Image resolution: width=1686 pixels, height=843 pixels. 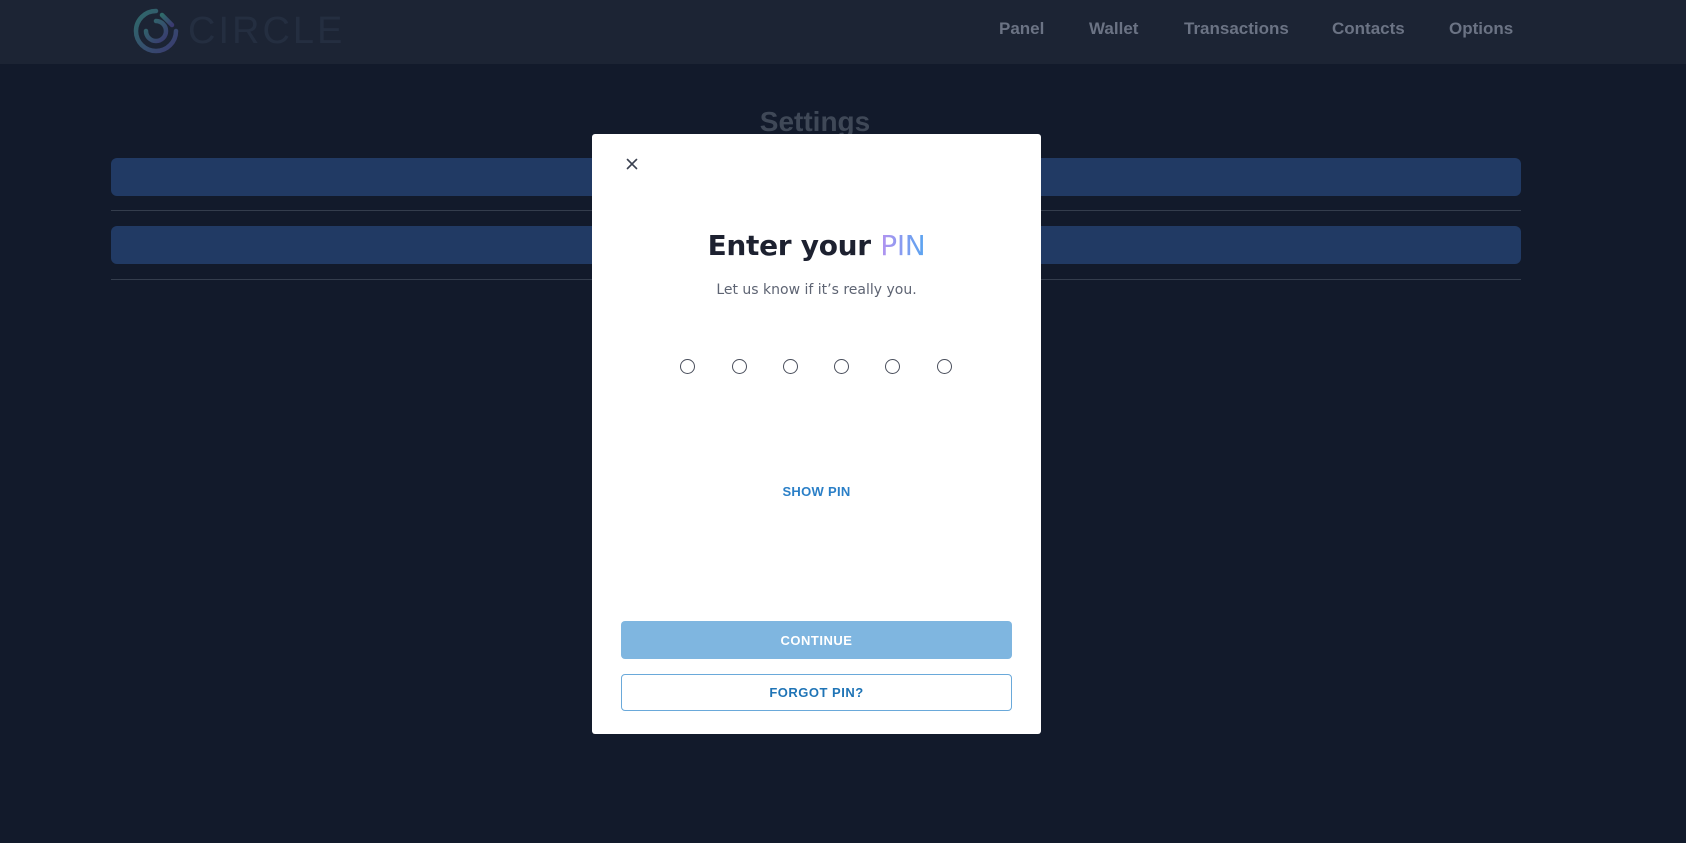 I want to click on modal-title-prefix: Enter your, so click(x=794, y=245).